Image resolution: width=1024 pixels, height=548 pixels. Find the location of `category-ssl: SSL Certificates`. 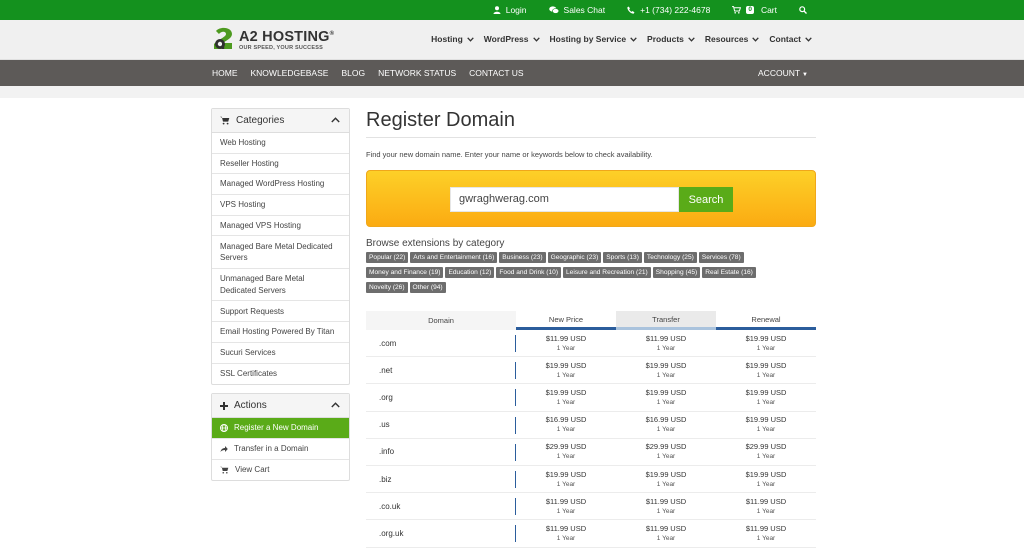

category-ssl: SSL Certificates is located at coordinates (280, 374).